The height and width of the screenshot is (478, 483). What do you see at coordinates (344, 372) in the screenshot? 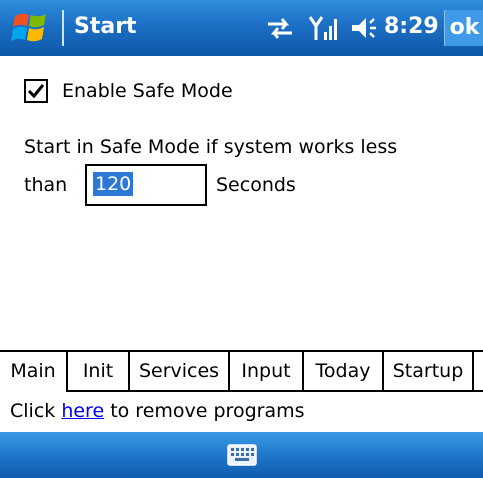
I see `tab-today: Today` at bounding box center [344, 372].